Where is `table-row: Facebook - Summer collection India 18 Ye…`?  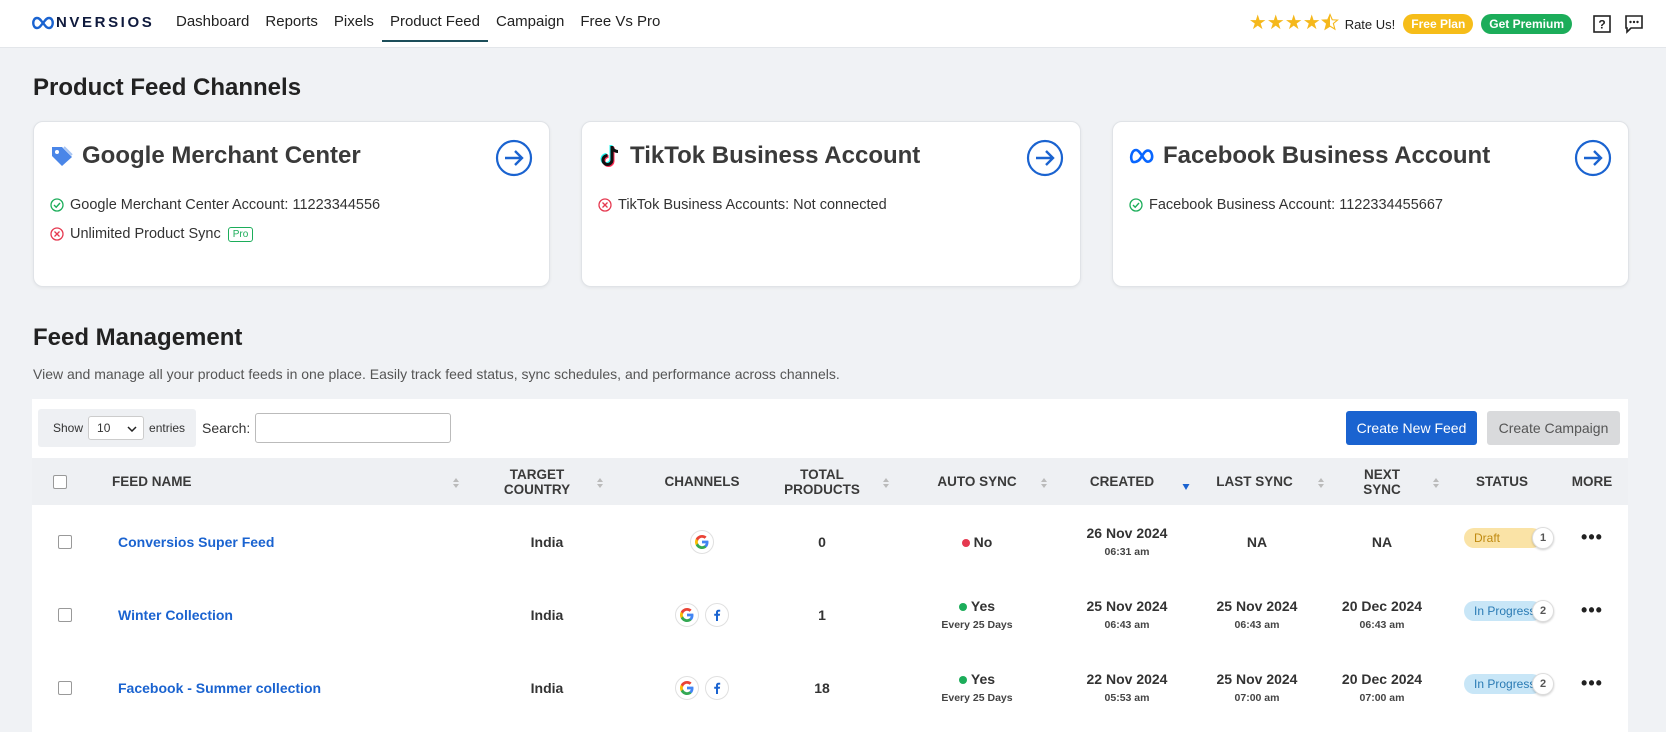 table-row: Facebook - Summer collection India 18 Ye… is located at coordinates (830, 687).